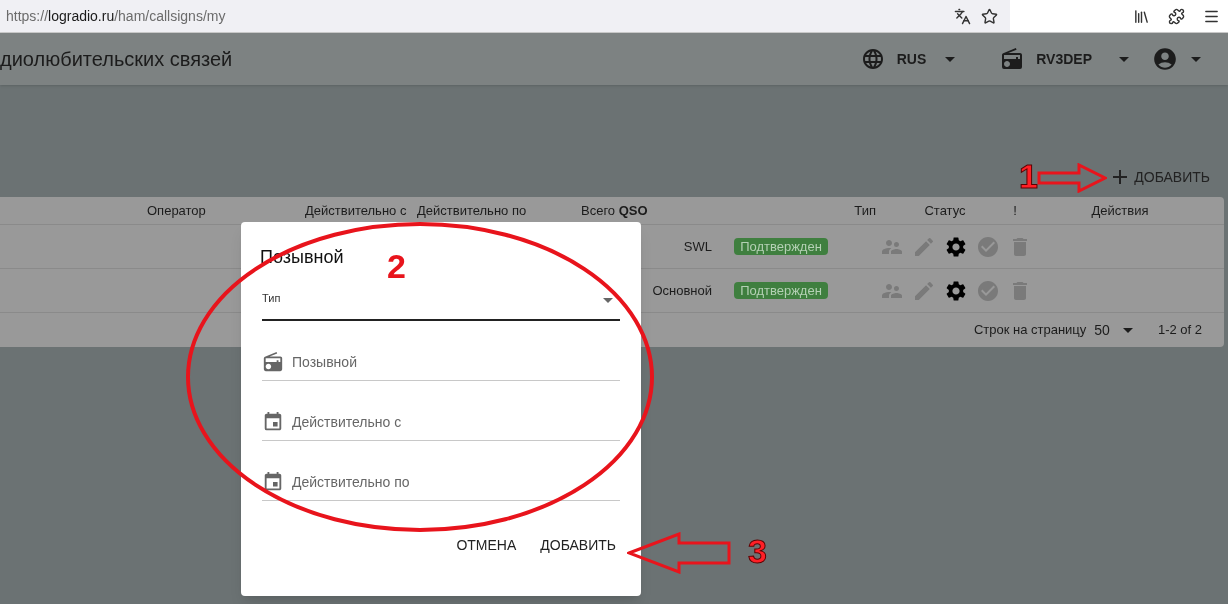  I want to click on annotation-number: 3, so click(757, 551).